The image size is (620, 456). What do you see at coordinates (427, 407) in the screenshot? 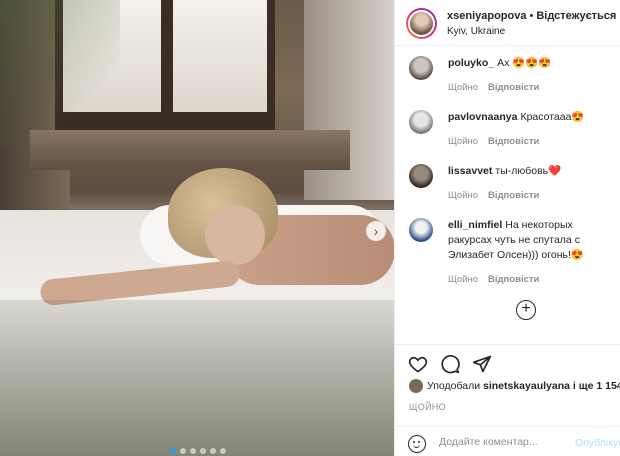
I see `post-timestamp: ЩОЙНО` at bounding box center [427, 407].